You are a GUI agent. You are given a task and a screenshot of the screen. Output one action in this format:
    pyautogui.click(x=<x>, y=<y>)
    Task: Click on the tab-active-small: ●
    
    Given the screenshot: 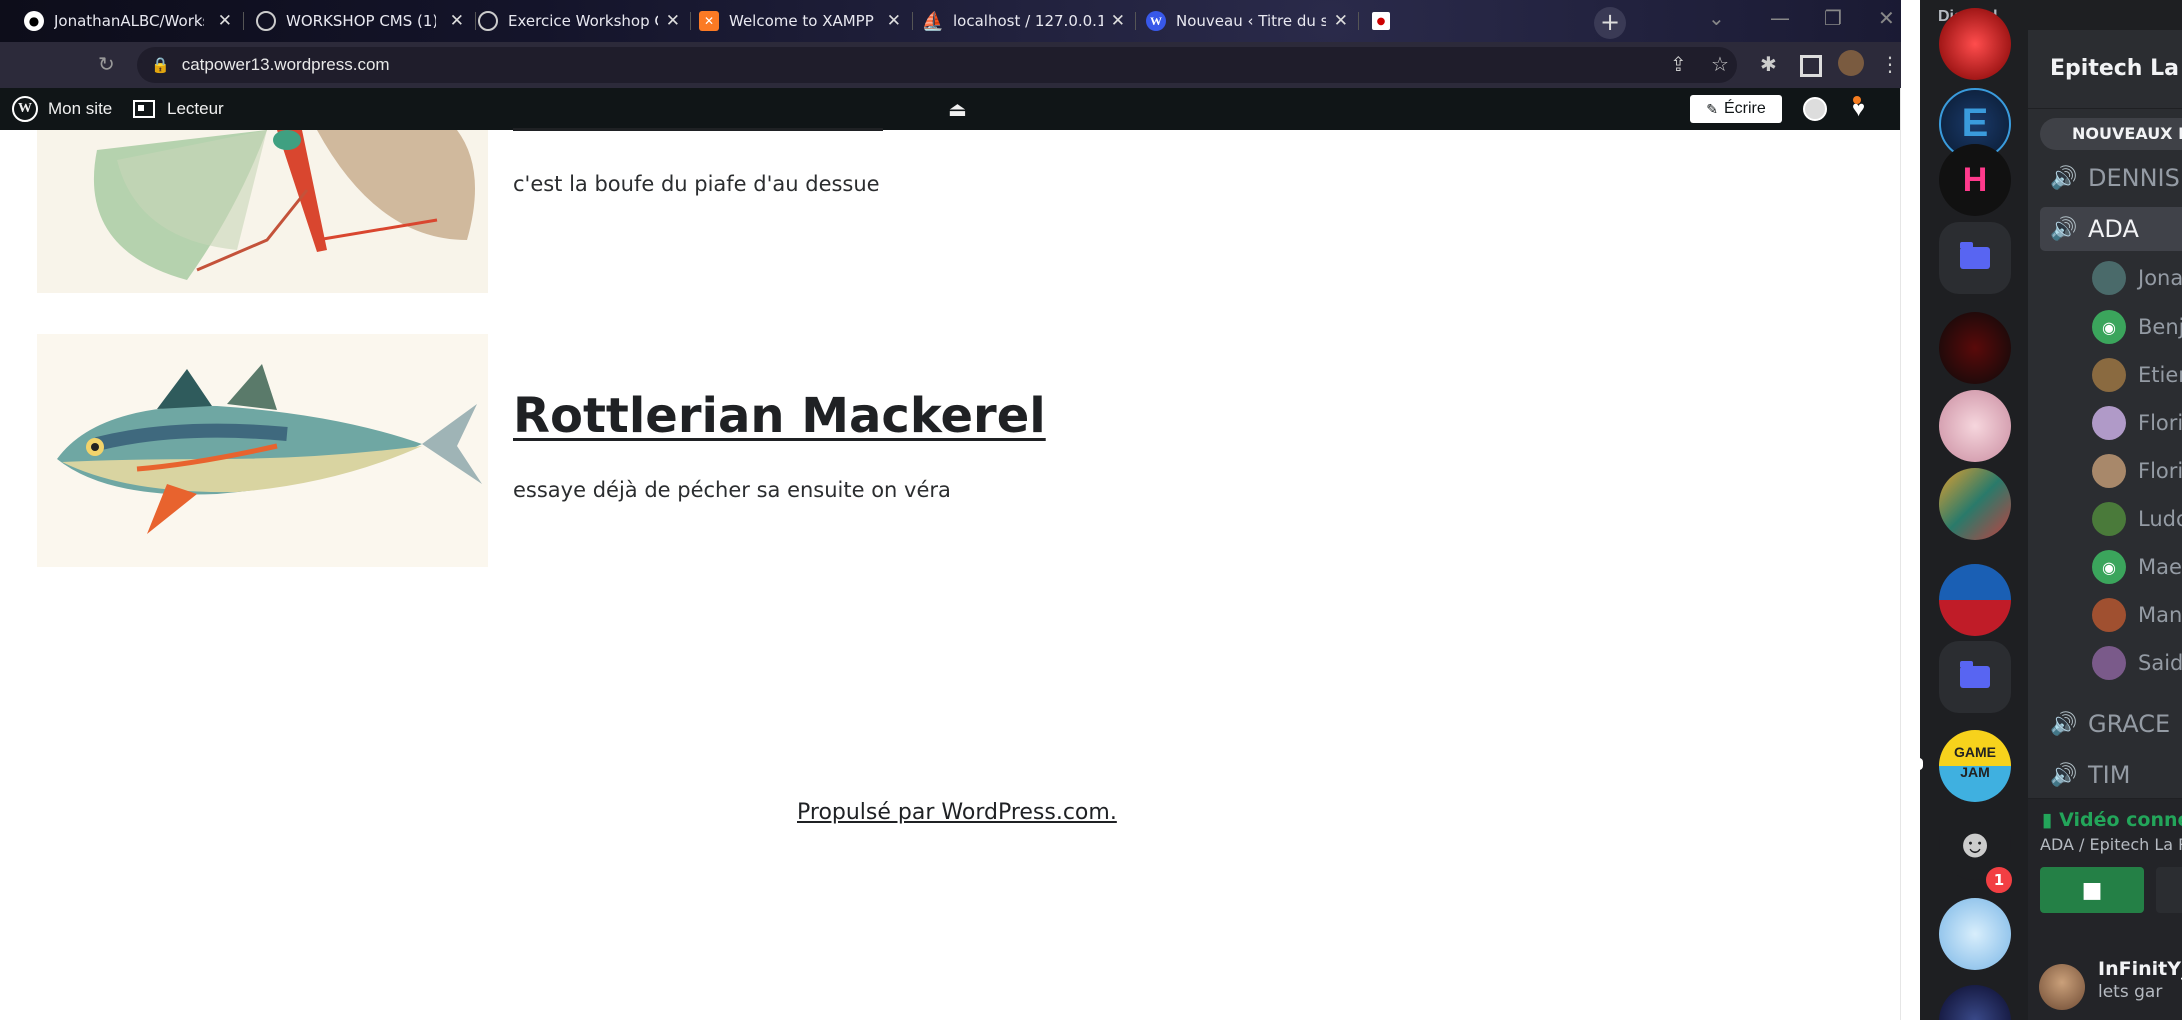 What is the action you would take?
    pyautogui.click(x=1387, y=21)
    